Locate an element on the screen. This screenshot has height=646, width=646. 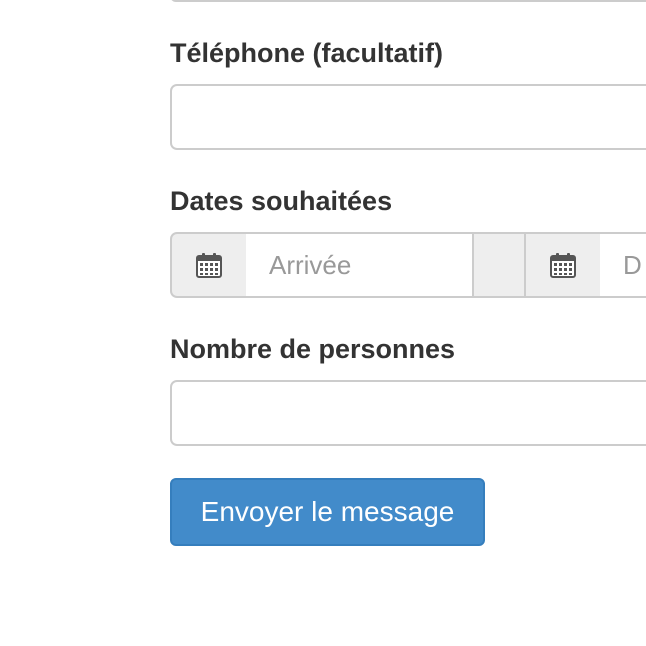
persons-label: Nombre de personnes is located at coordinates (313, 349).